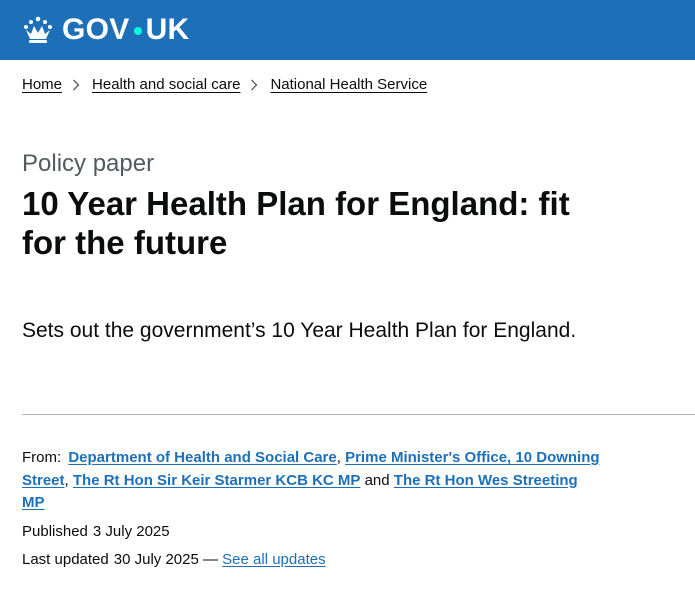 The image size is (695, 594). I want to click on dash: —, so click(210, 559).